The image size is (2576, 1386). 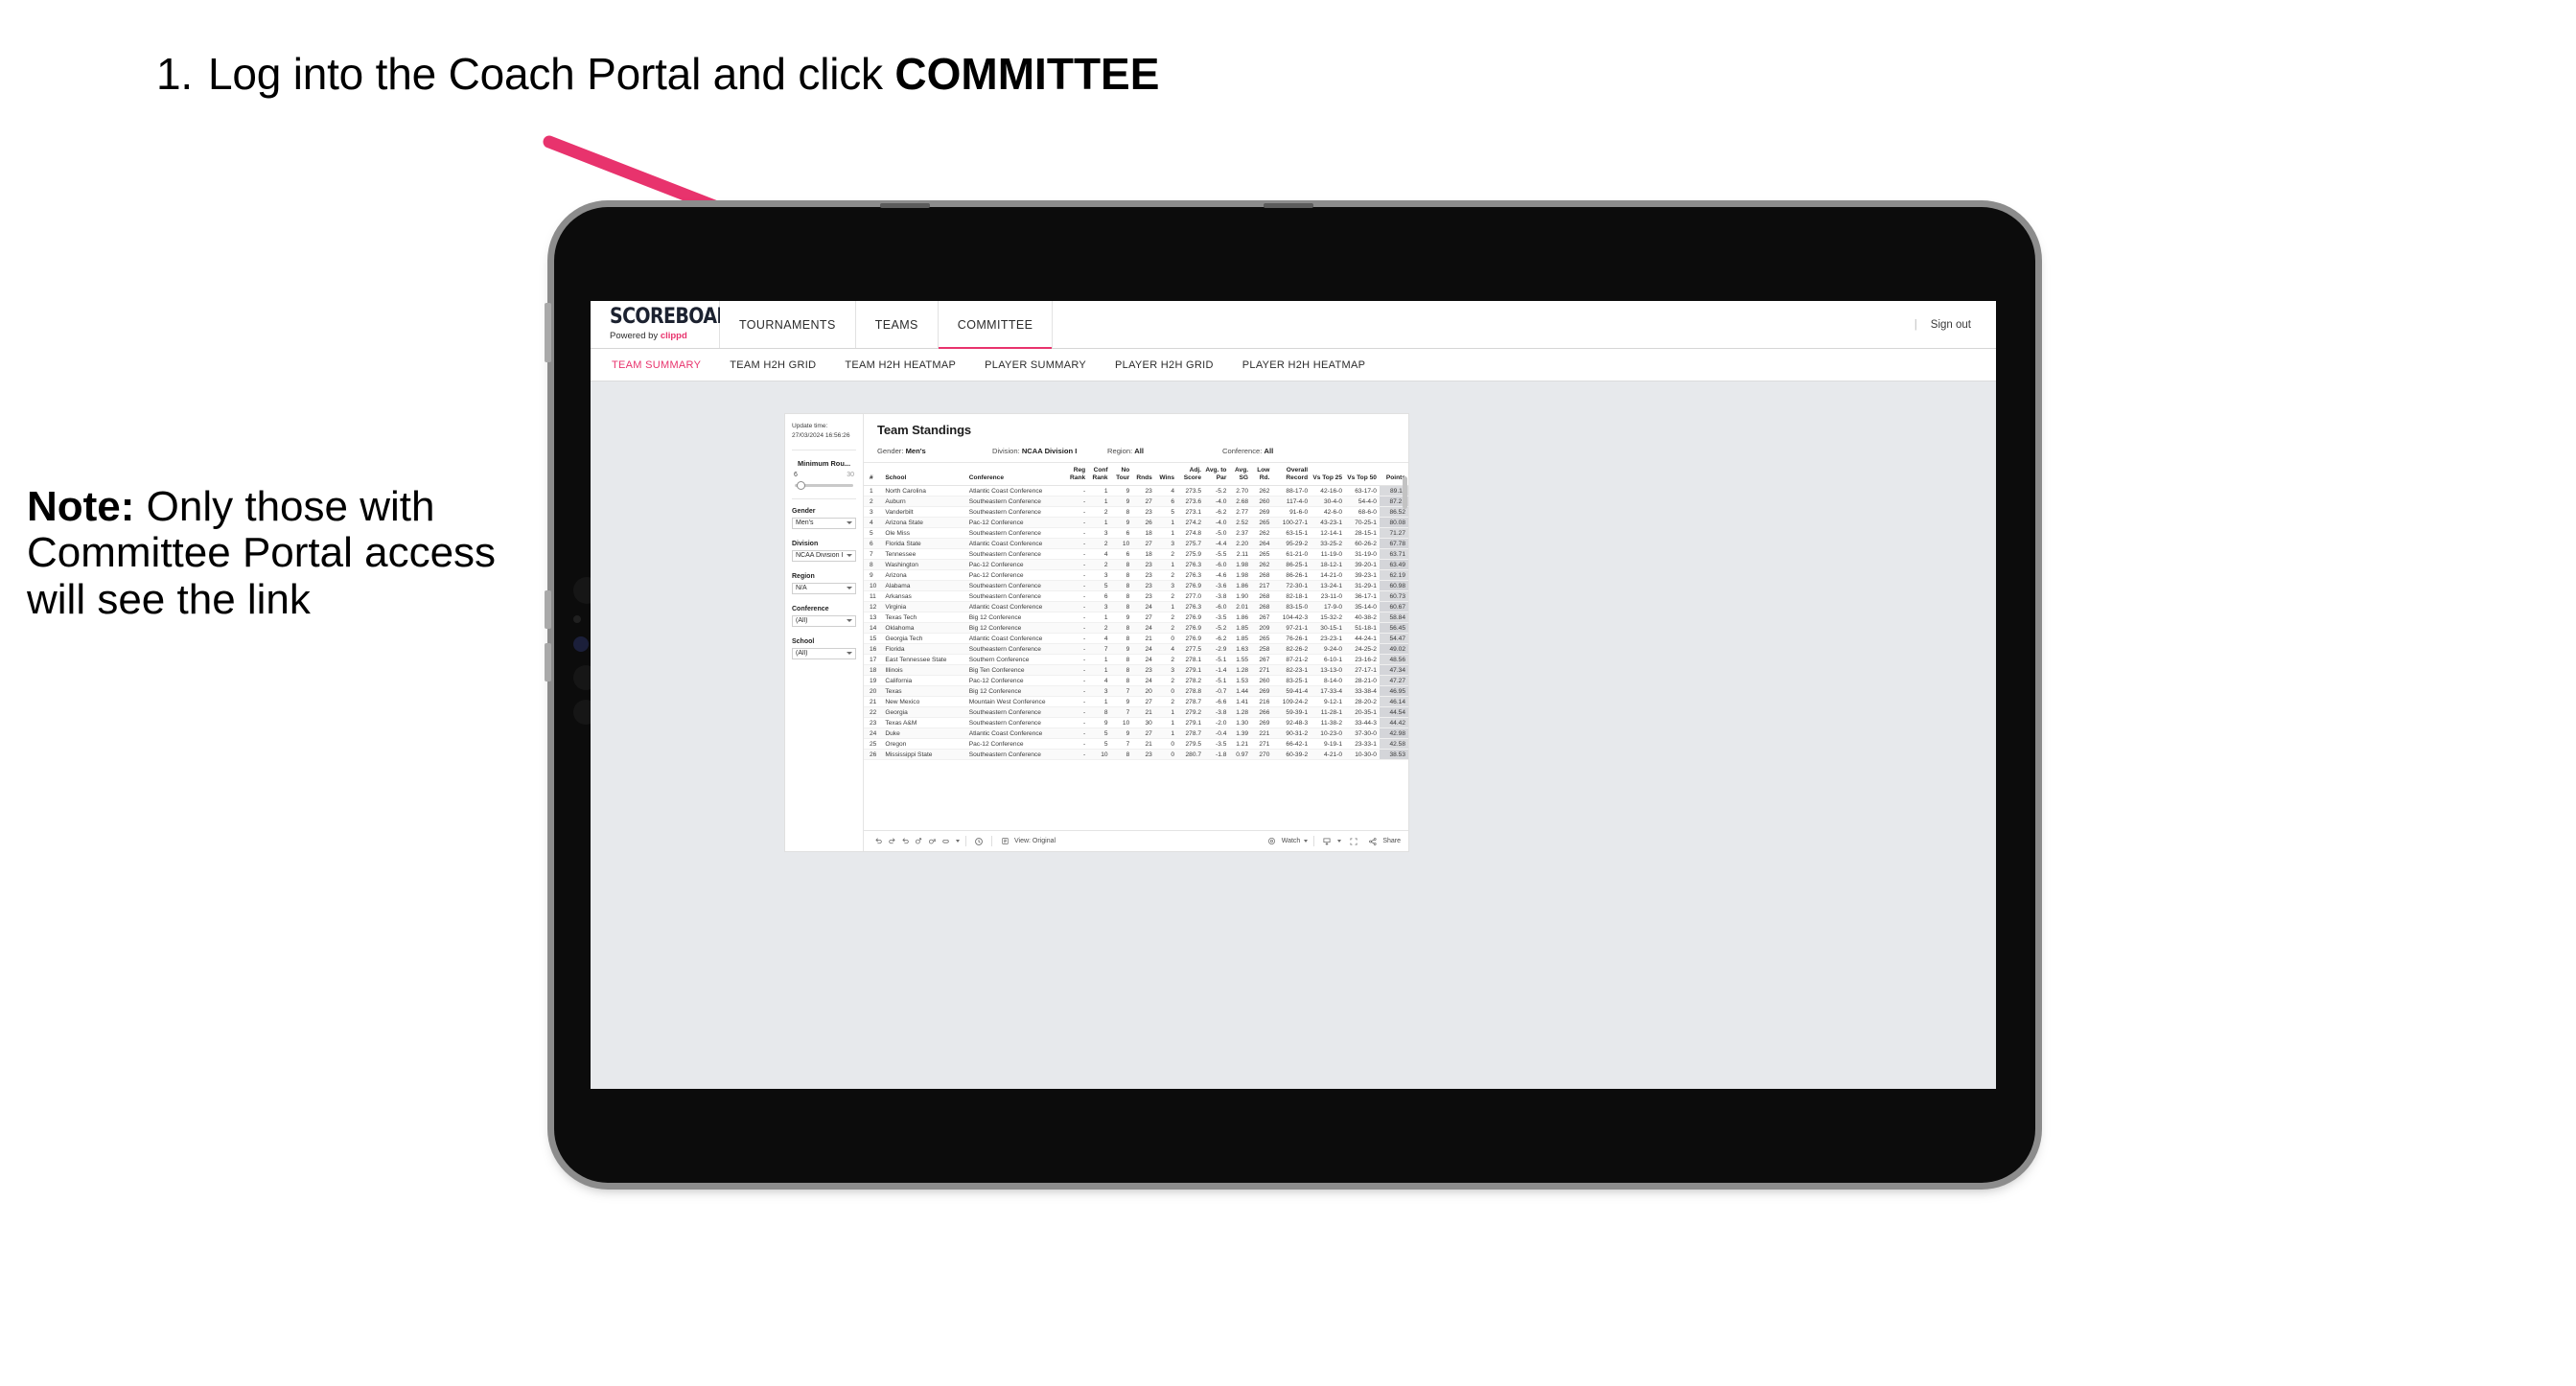 What do you see at coordinates (1362, 475) in the screenshot?
I see `table-column-header: Vs Top 50` at bounding box center [1362, 475].